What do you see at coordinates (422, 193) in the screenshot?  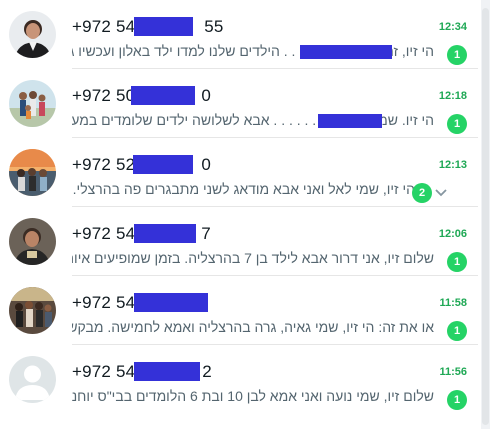 I see `unread-count-badge: 2` at bounding box center [422, 193].